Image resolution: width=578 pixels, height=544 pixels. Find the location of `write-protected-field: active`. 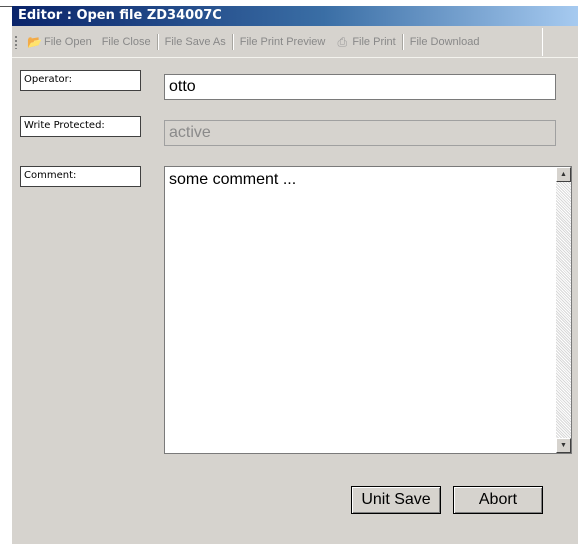

write-protected-field: active is located at coordinates (360, 133).